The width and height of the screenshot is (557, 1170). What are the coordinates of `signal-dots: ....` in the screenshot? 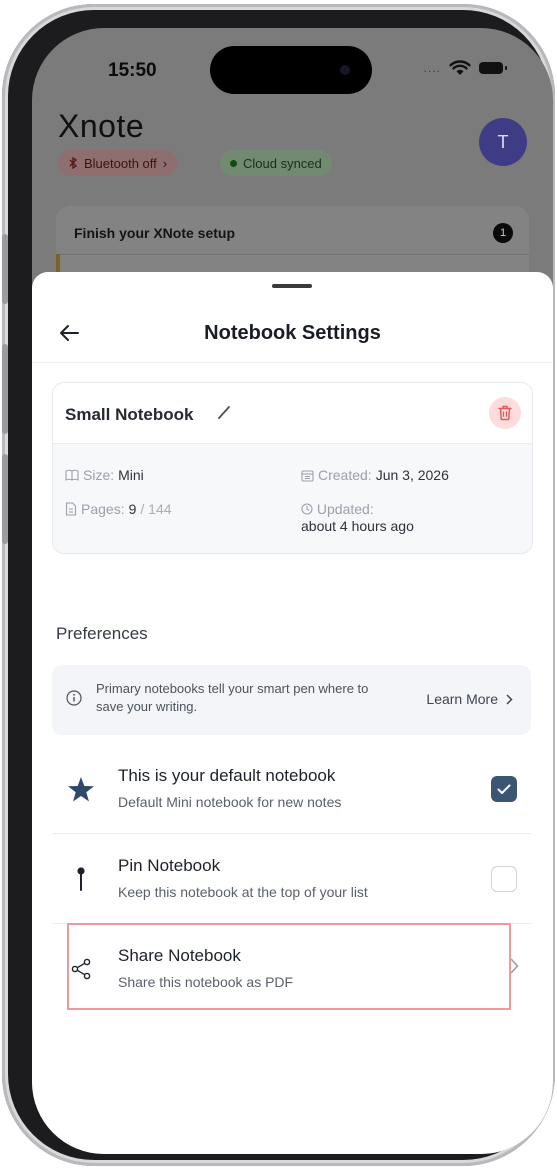 It's located at (432, 68).